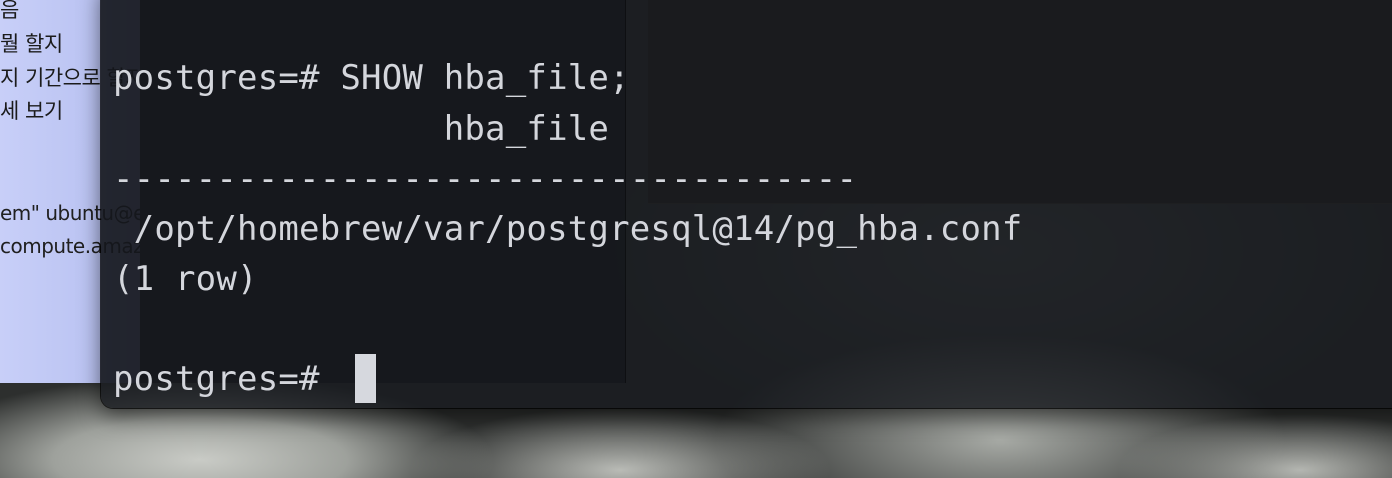  What do you see at coordinates (365, 378) in the screenshot?
I see `text-cursor` at bounding box center [365, 378].